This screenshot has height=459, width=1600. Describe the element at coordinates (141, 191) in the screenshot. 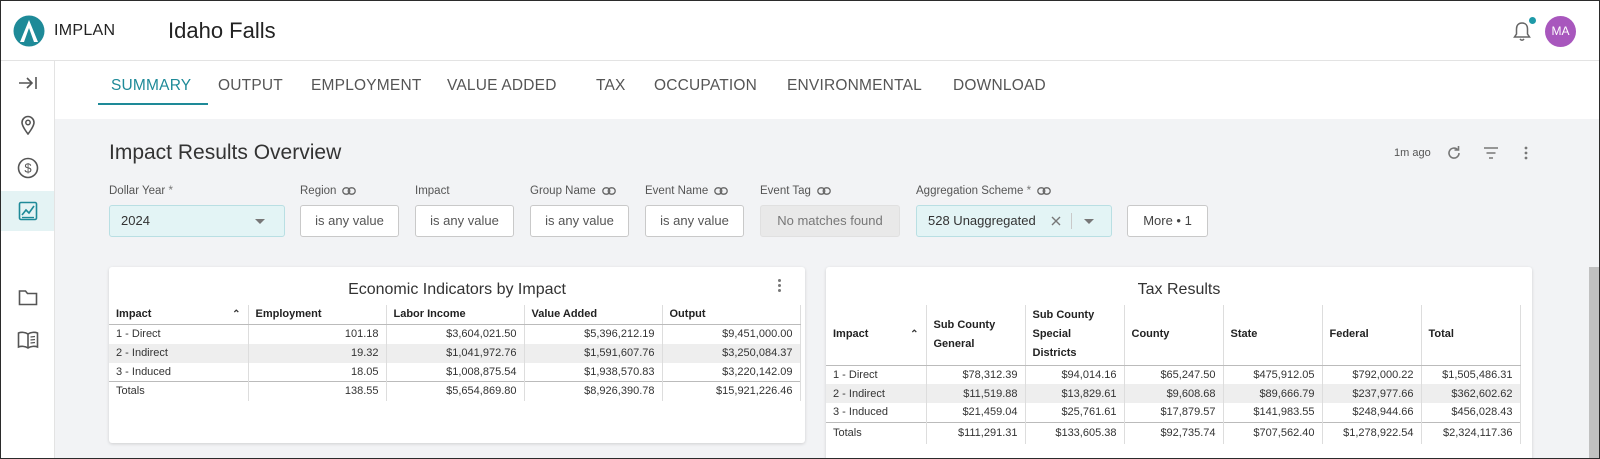

I see `dollar-year-label: Dollar Year *` at that location.